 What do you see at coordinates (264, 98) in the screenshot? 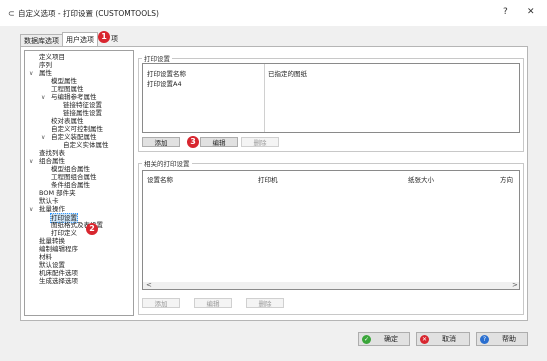
I see `column-divider` at bounding box center [264, 98].